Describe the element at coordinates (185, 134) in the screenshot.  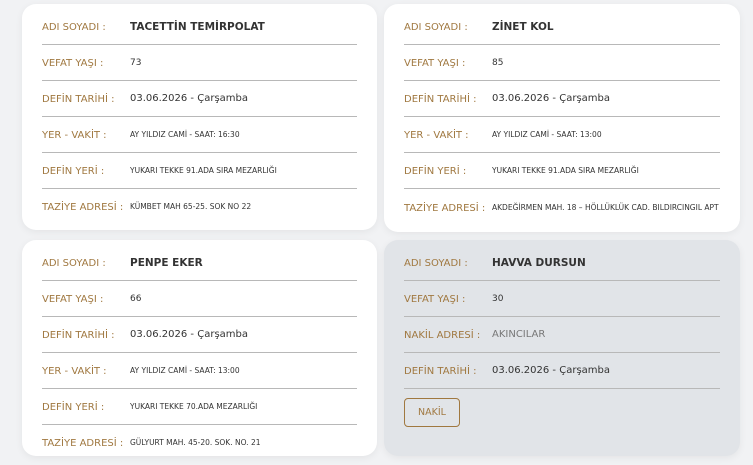
I see `time-value: AY YILDIZ CAMİ - SAAT: 16:30` at that location.